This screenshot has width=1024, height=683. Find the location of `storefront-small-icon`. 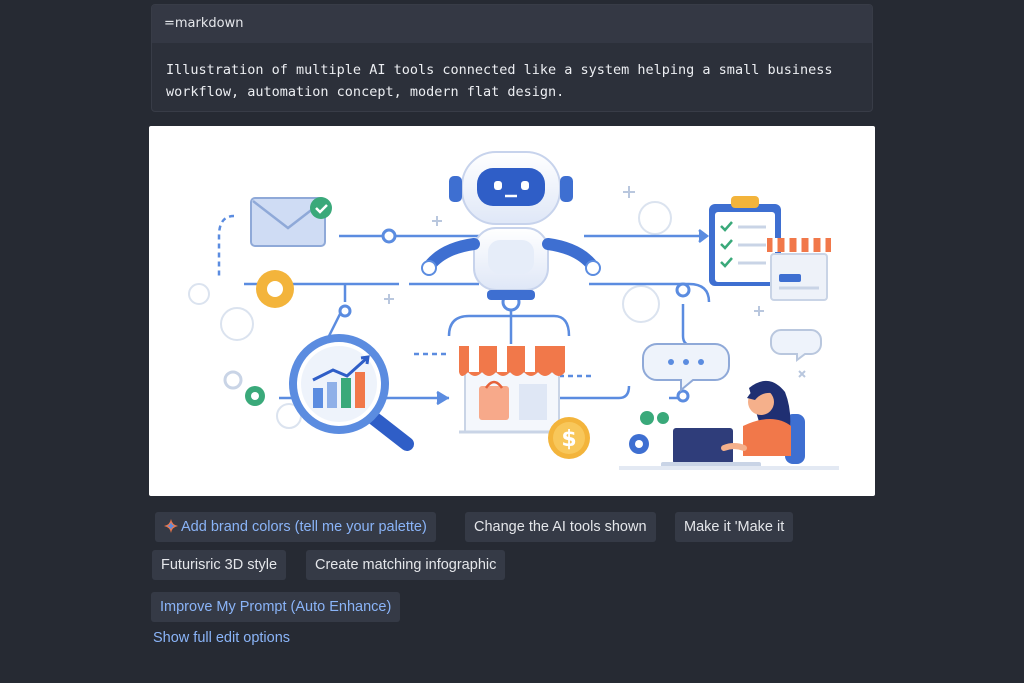

storefront-small-icon is located at coordinates (799, 269).